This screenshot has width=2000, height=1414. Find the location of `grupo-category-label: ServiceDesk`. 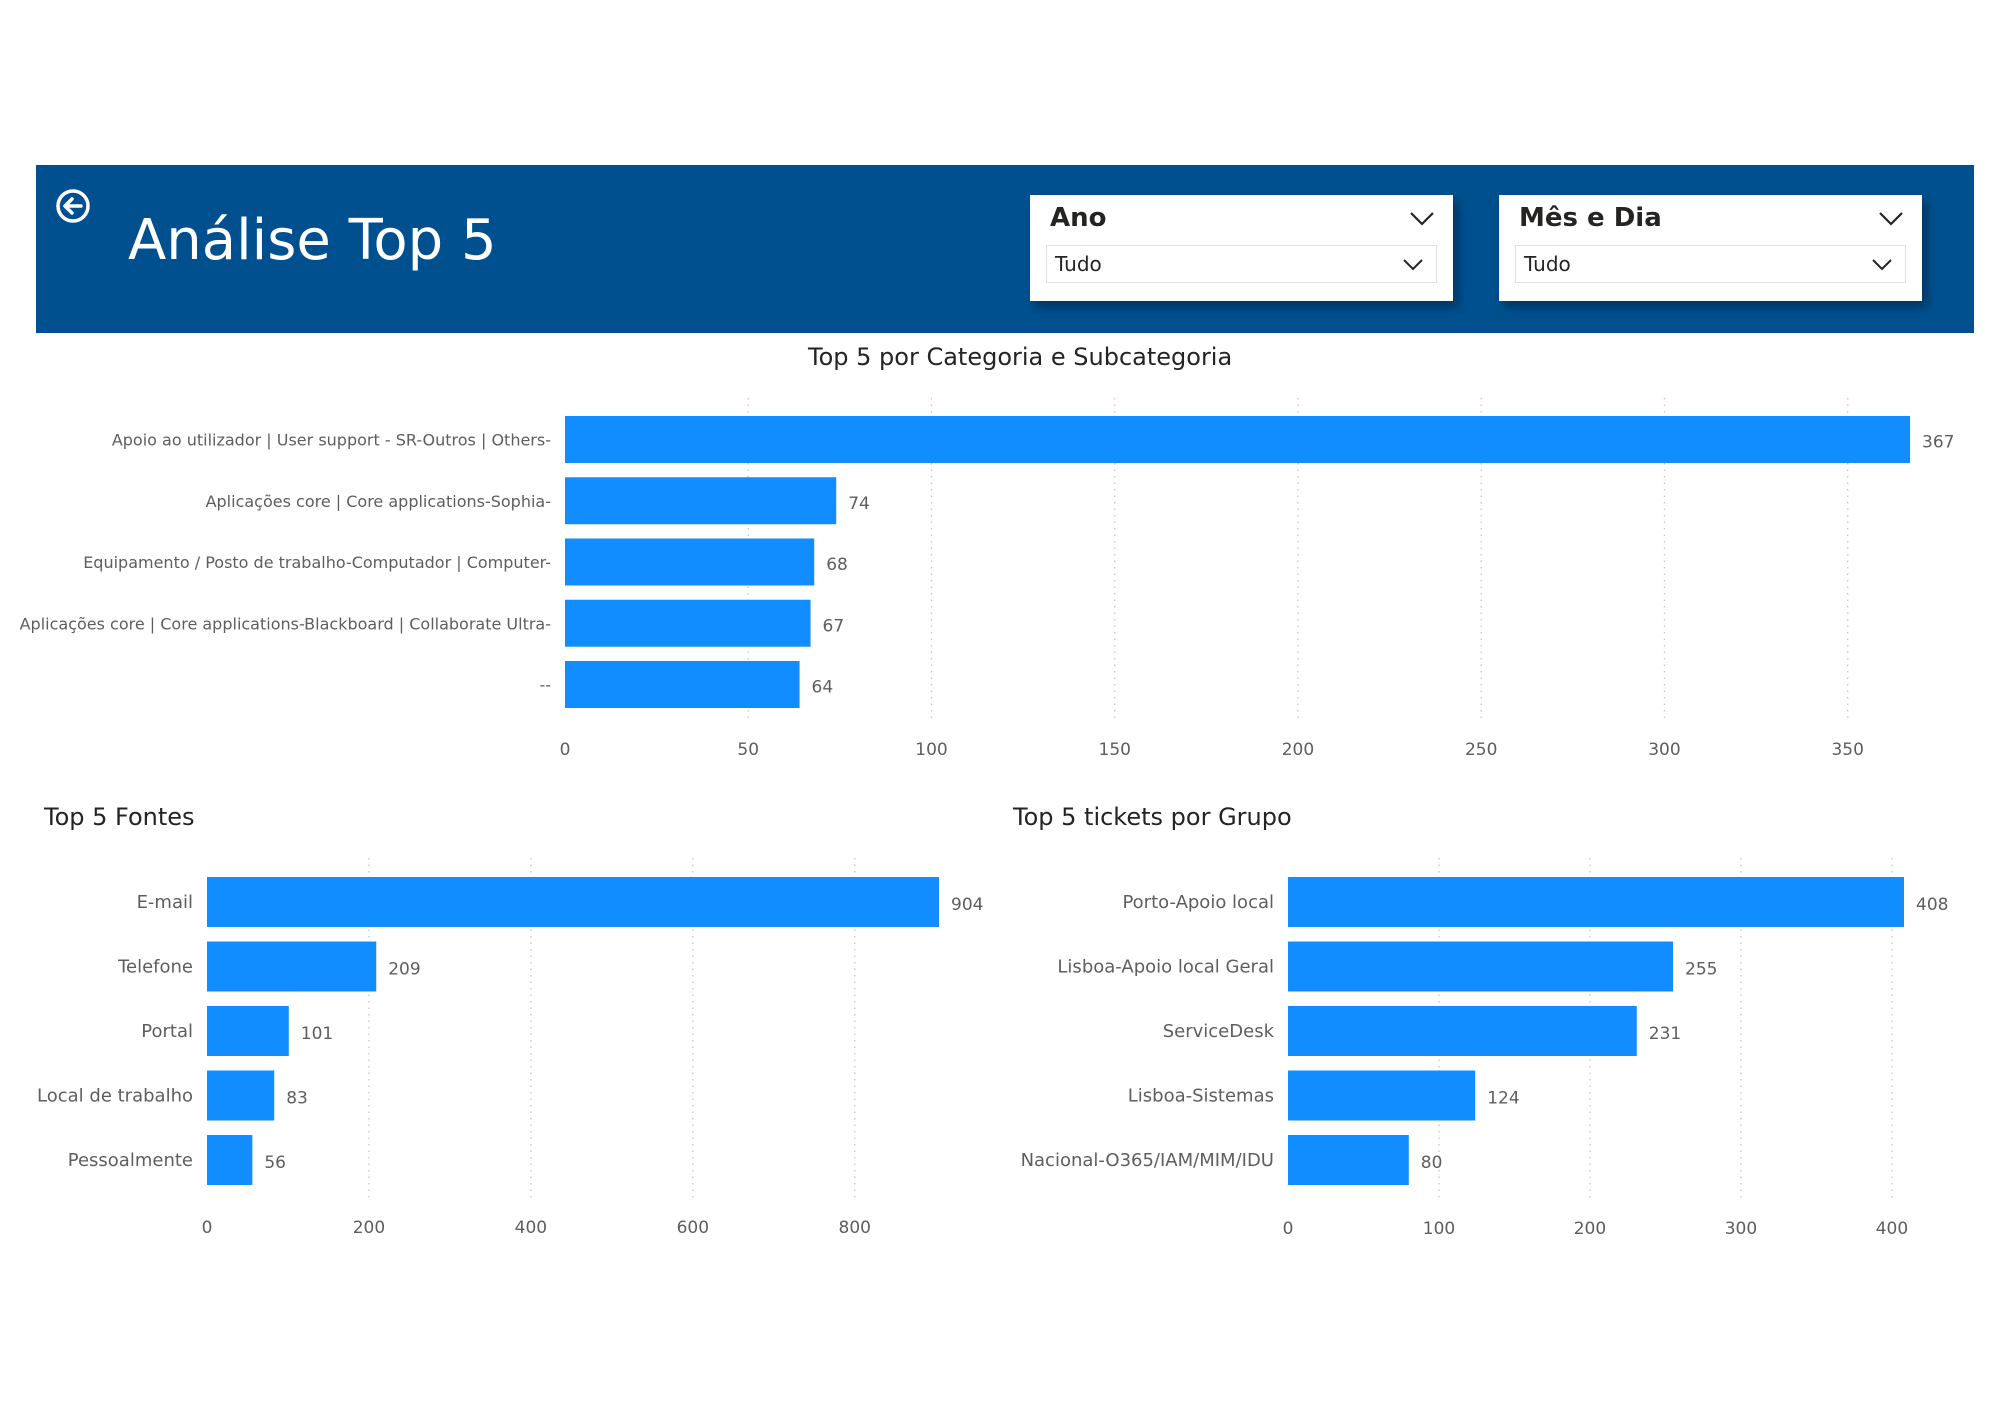

grupo-category-label: ServiceDesk is located at coordinates (1219, 1031).